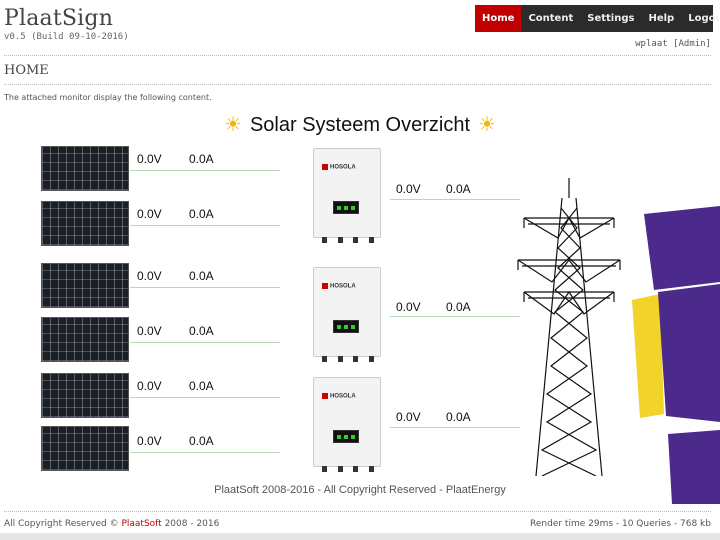 Image resolution: width=720 pixels, height=540 pixels. Describe the element at coordinates (700, 18) in the screenshot. I see `nav-logout: Logout` at that location.